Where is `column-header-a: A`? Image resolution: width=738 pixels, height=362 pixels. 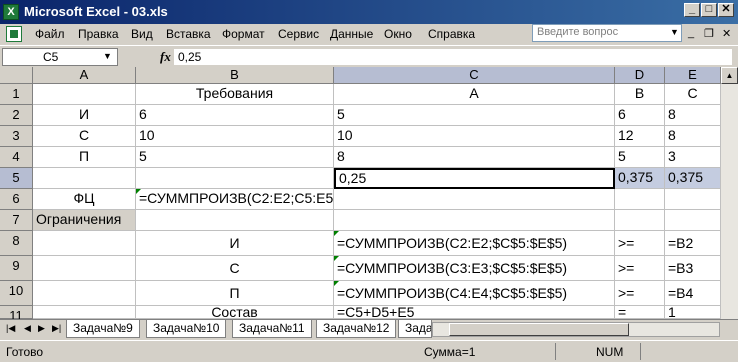
column-header-a: A is located at coordinates (84, 75).